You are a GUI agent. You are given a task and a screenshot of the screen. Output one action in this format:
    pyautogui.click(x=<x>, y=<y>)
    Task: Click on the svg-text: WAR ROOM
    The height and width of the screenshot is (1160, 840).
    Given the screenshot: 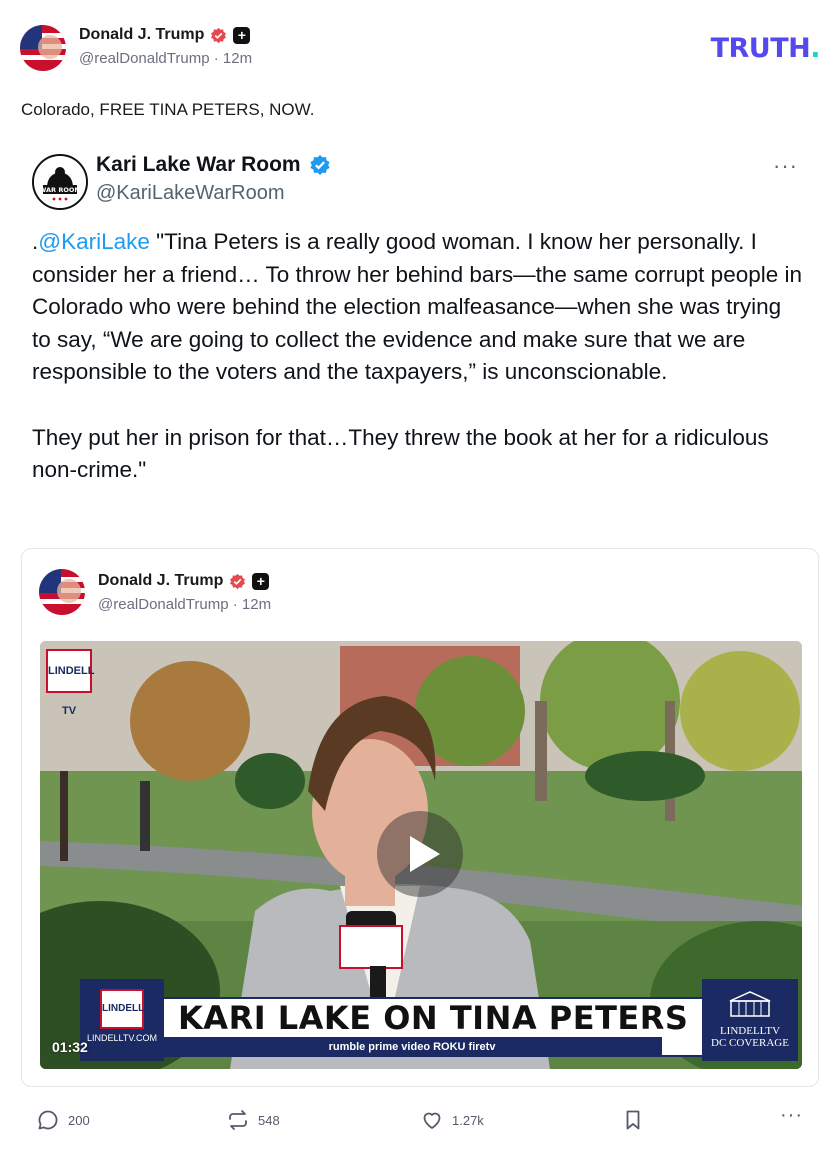 What is the action you would take?
    pyautogui.click(x=60, y=190)
    